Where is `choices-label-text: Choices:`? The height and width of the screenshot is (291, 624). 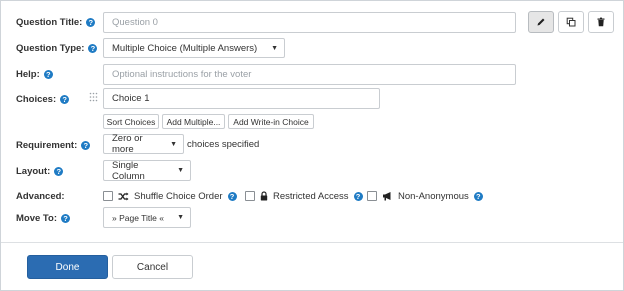 choices-label-text: Choices: is located at coordinates (36, 99).